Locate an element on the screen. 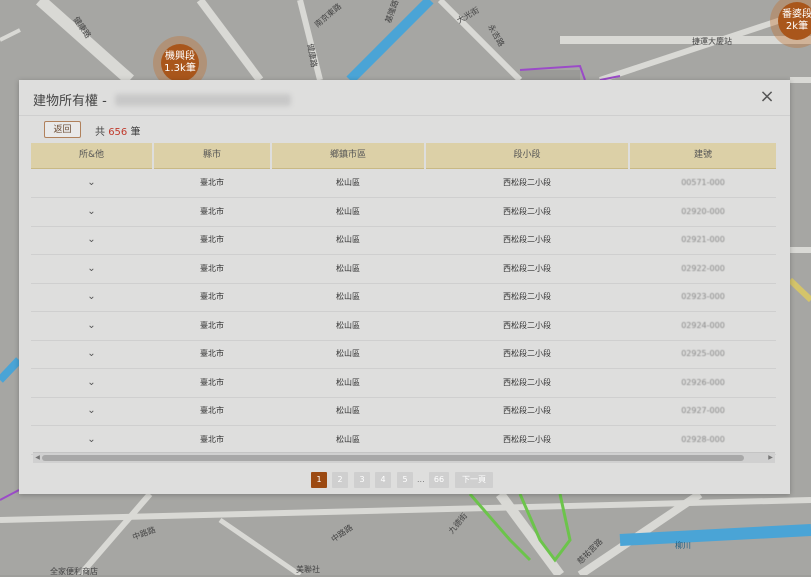  scroll-left-icon: ◀ is located at coordinates (37, 458).